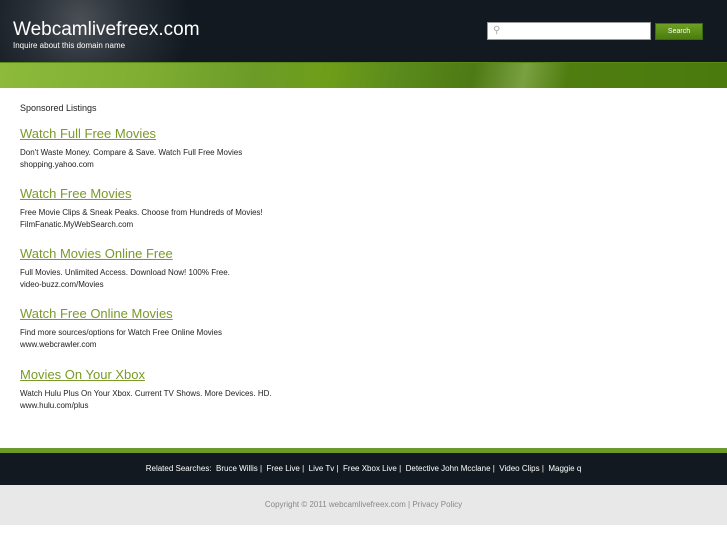 This screenshot has width=727, height=545. Describe the element at coordinates (146, 406) in the screenshot. I see `listing-url: www.hulu.com/plus` at that location.